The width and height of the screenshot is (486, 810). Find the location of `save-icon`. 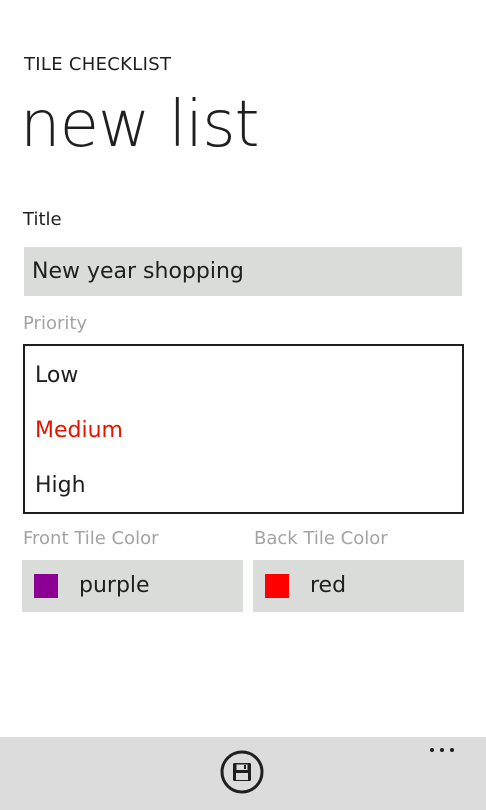

save-icon is located at coordinates (242, 772).